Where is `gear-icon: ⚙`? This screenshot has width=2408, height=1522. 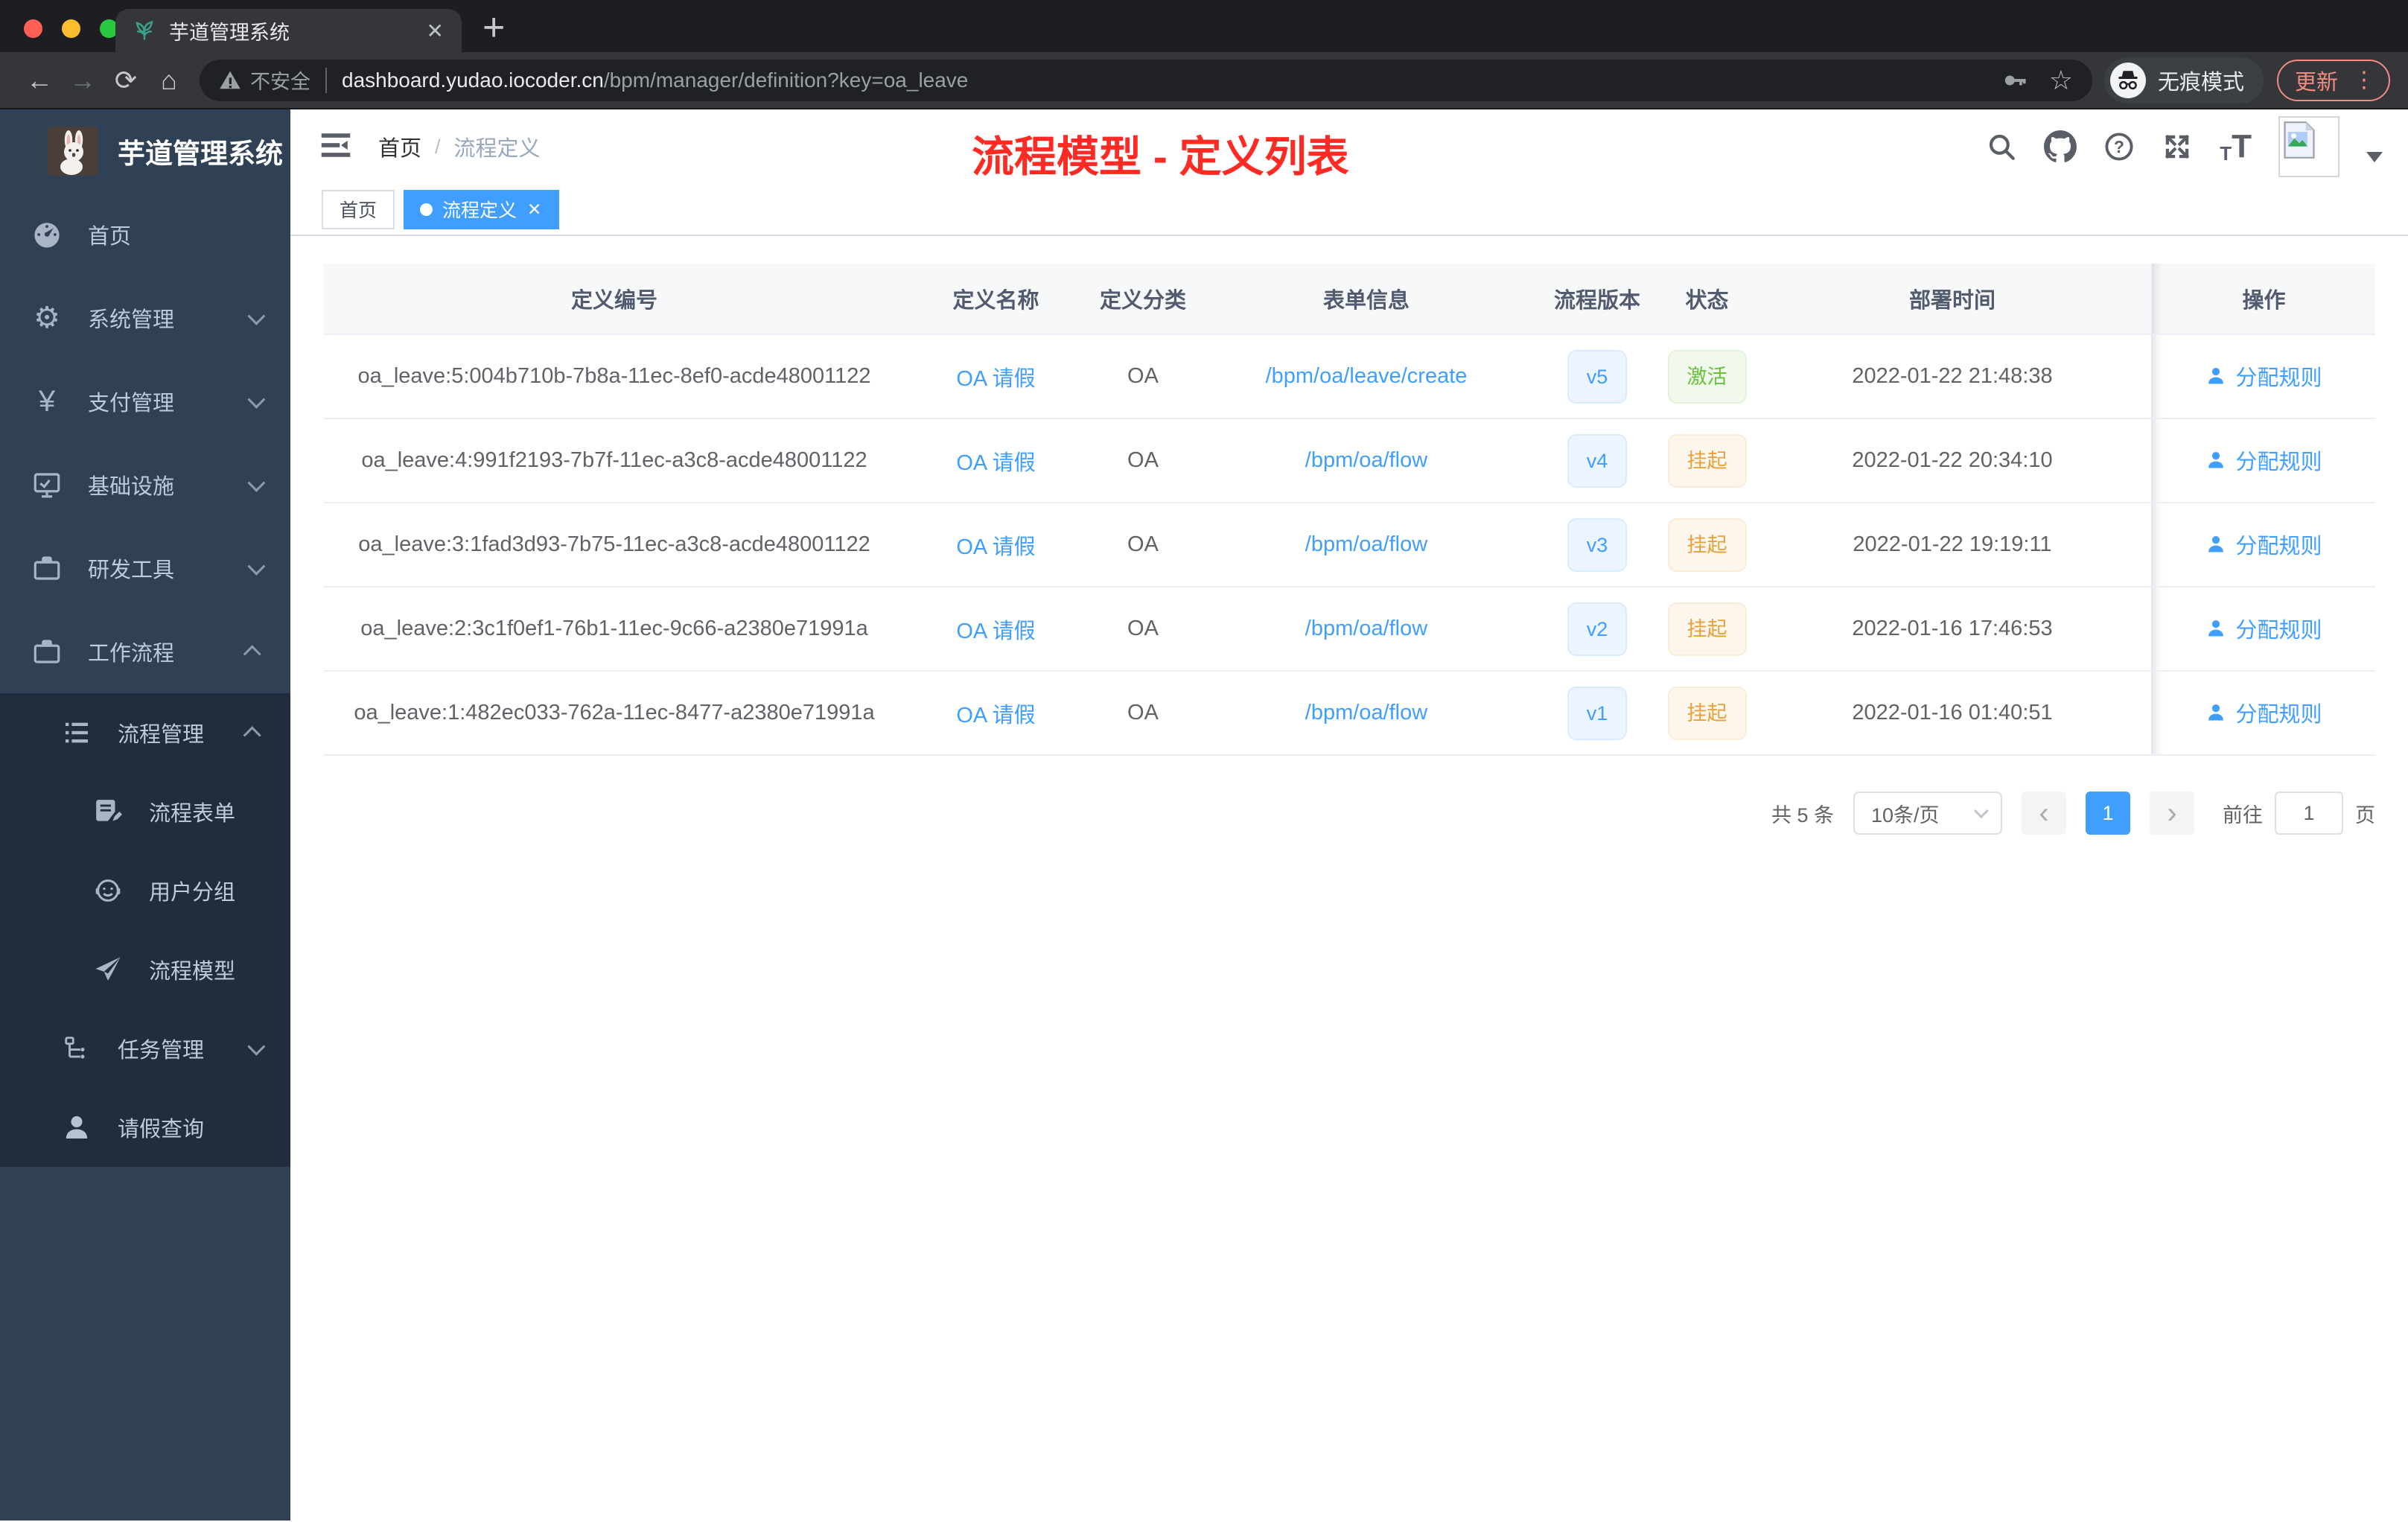
gear-icon: ⚙ is located at coordinates (47, 318).